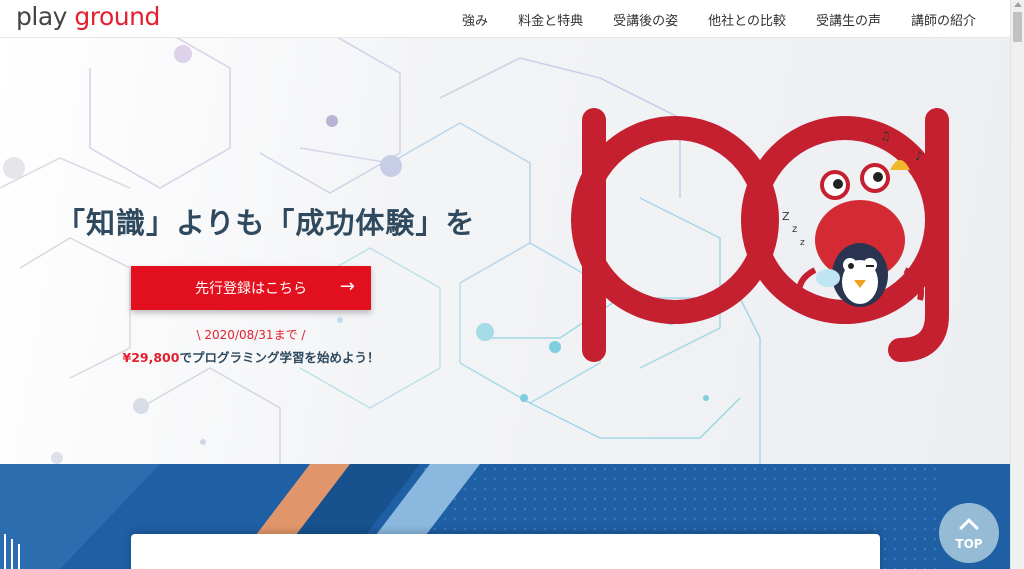 The width and height of the screenshot is (1024, 569). What do you see at coordinates (969, 544) in the screenshot?
I see `top-label: TOP` at bounding box center [969, 544].